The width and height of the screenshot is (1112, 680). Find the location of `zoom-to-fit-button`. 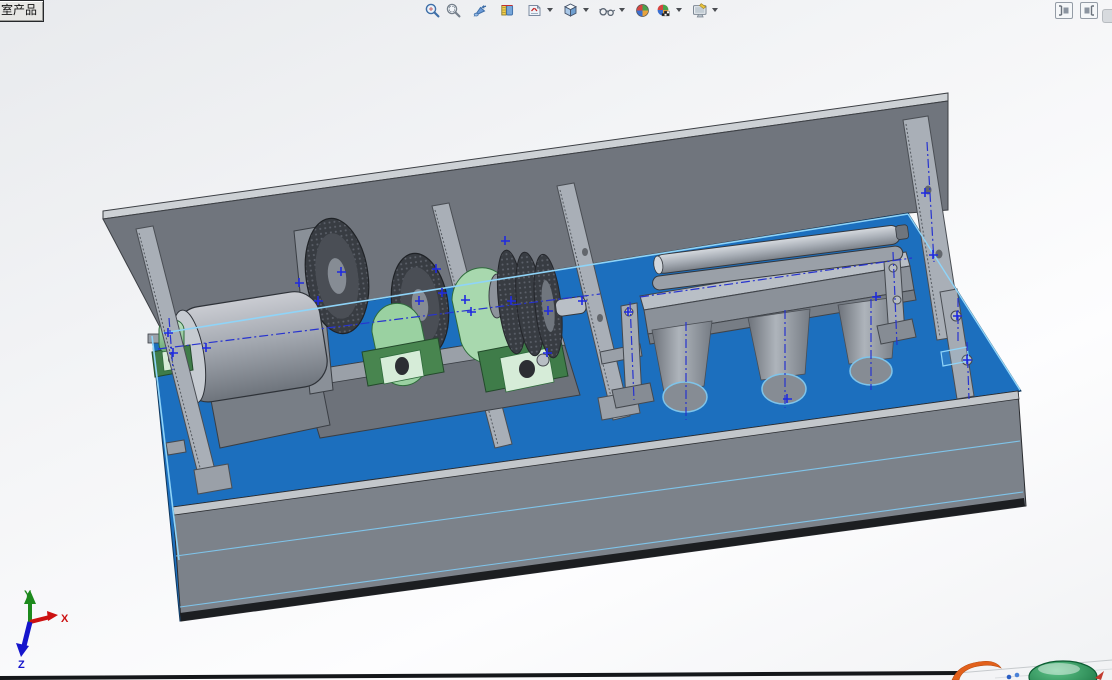

zoom-to-fit-button is located at coordinates (432, 10).